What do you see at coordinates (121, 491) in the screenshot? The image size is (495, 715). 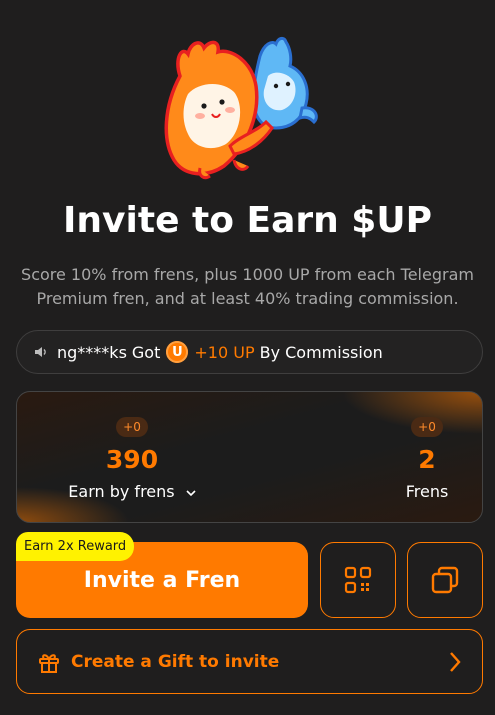 I see `earn-label: Earn by frens` at bounding box center [121, 491].